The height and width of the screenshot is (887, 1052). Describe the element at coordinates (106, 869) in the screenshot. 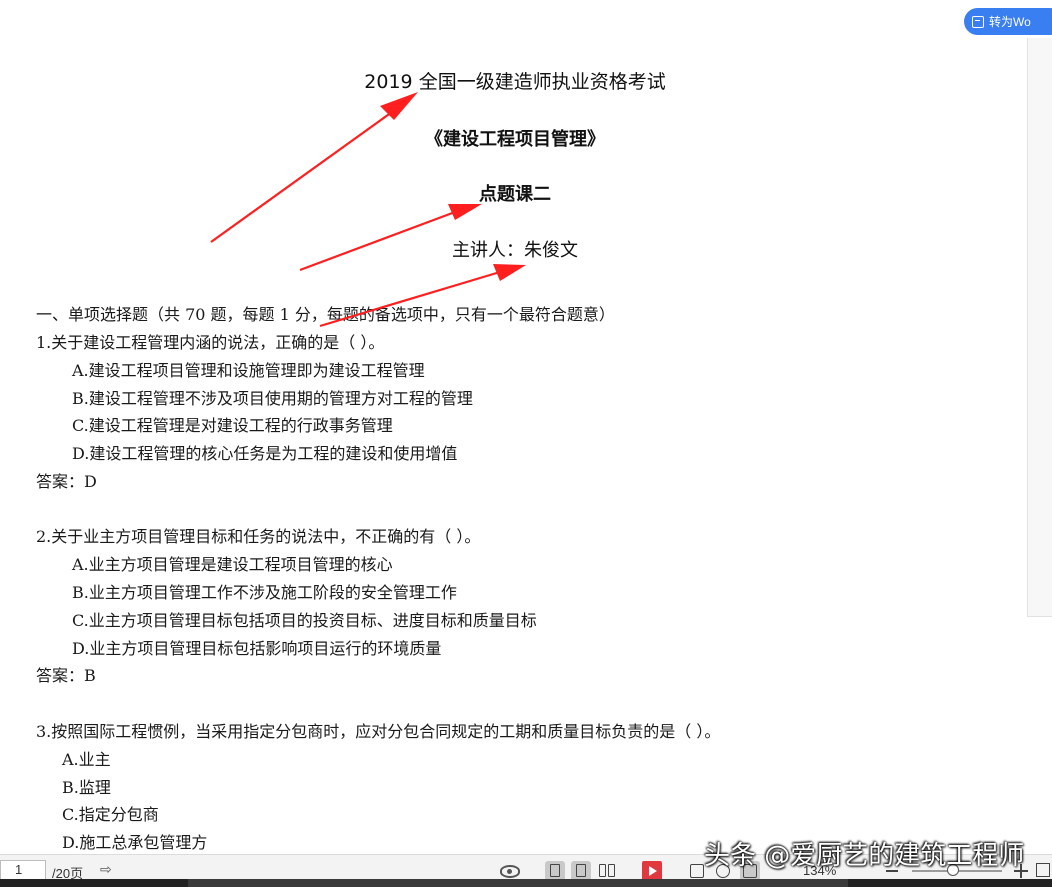

I see `next-page-icon: ⇨` at that location.